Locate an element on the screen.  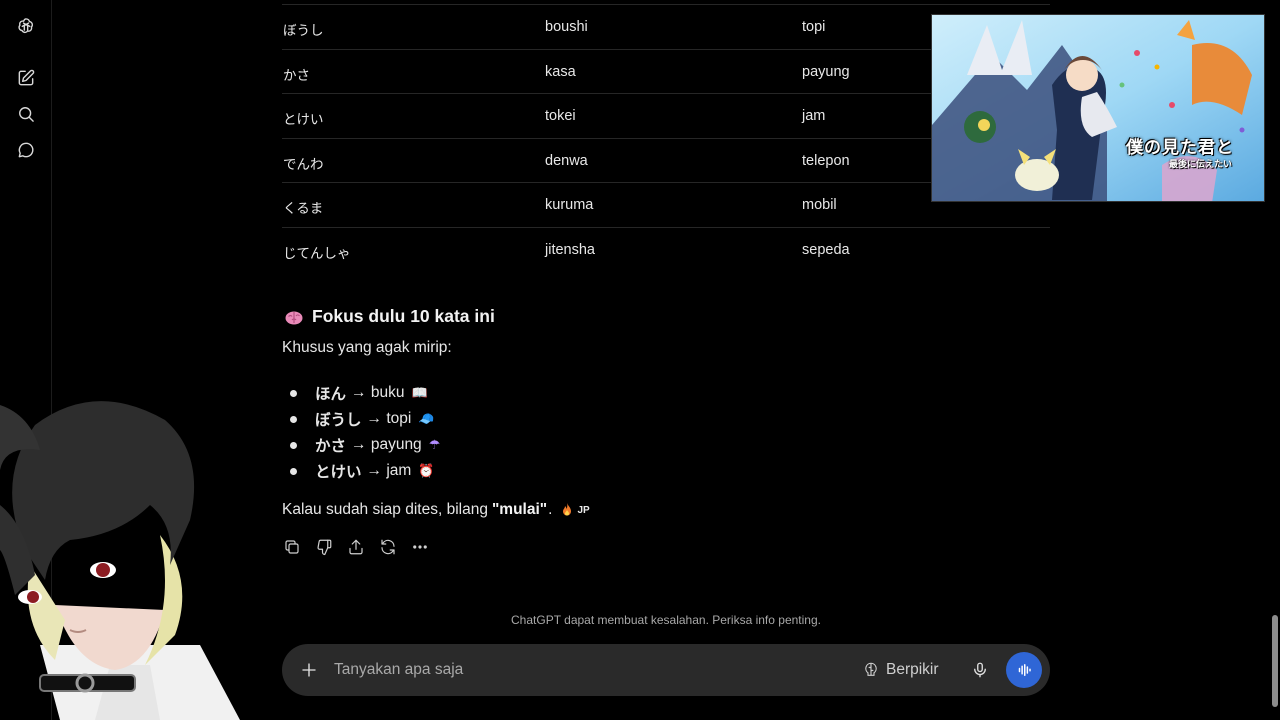
video-subtitle: 最後に伝えたい is located at coordinates (1200, 165).